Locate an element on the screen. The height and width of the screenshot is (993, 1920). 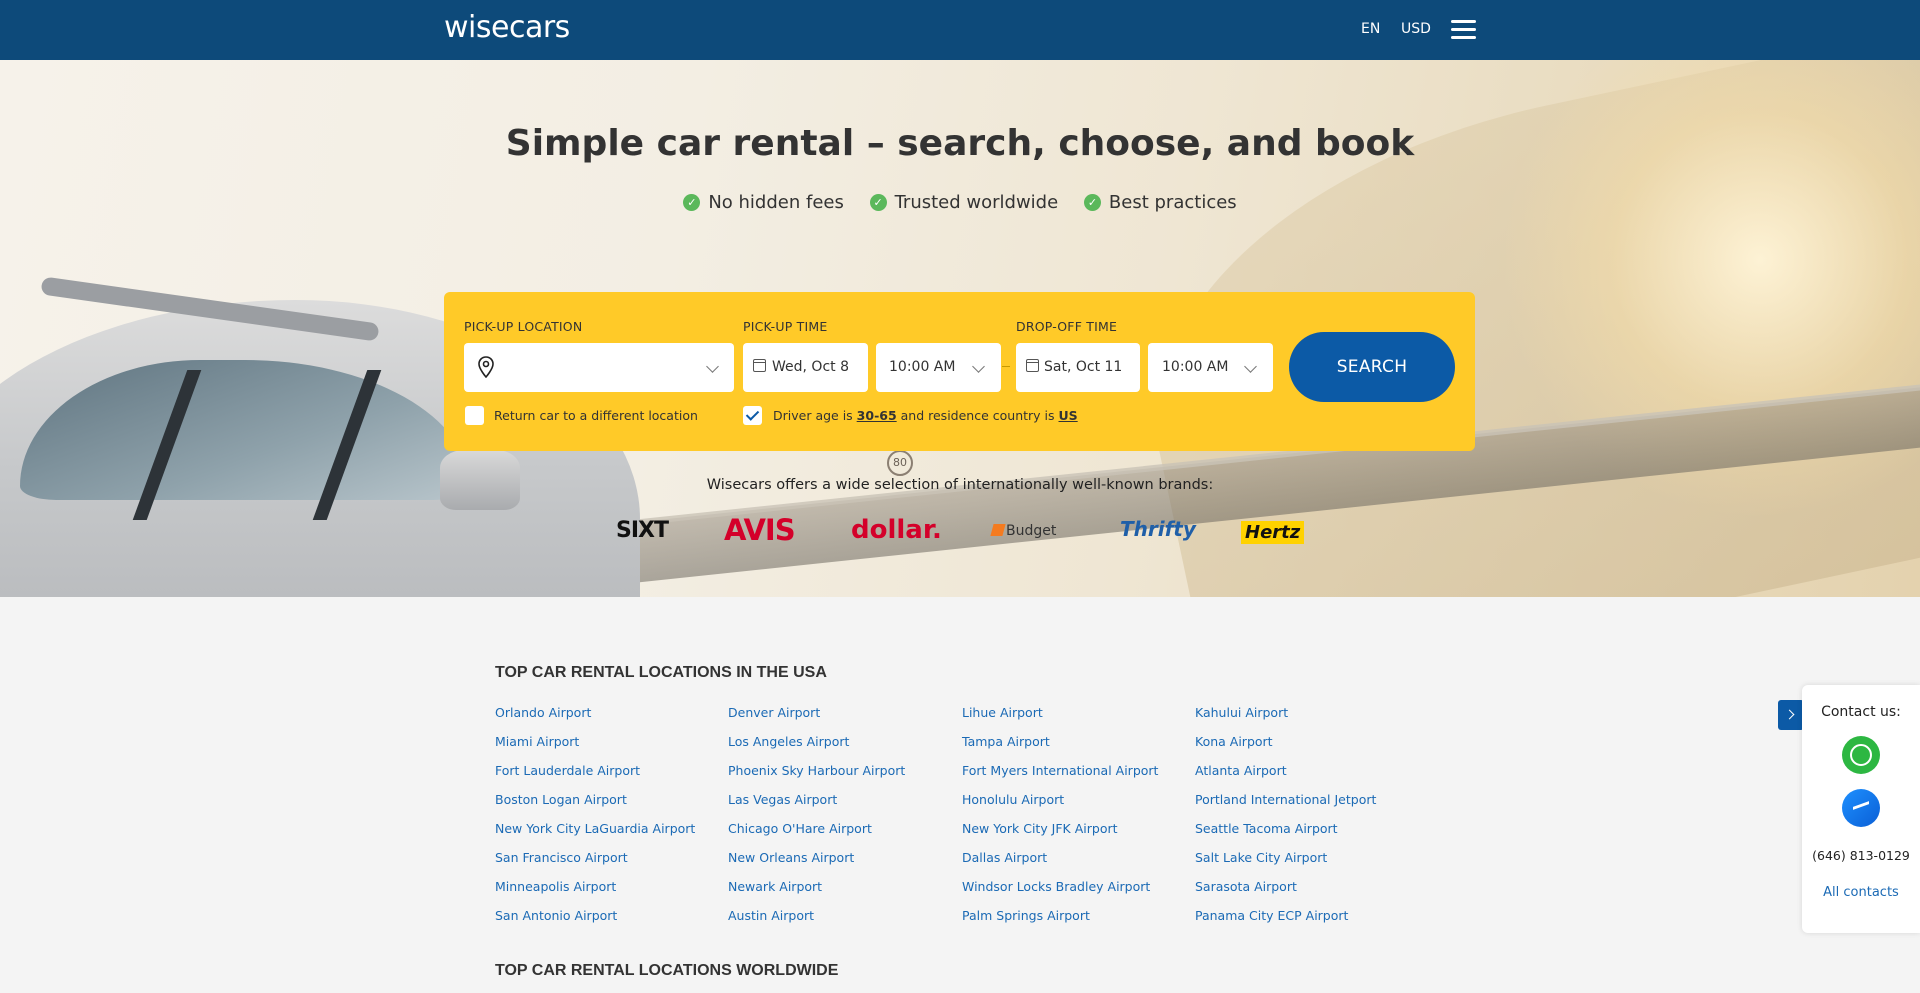
pickup-location-label: PICK-UP LOCATION is located at coordinates (523, 326).